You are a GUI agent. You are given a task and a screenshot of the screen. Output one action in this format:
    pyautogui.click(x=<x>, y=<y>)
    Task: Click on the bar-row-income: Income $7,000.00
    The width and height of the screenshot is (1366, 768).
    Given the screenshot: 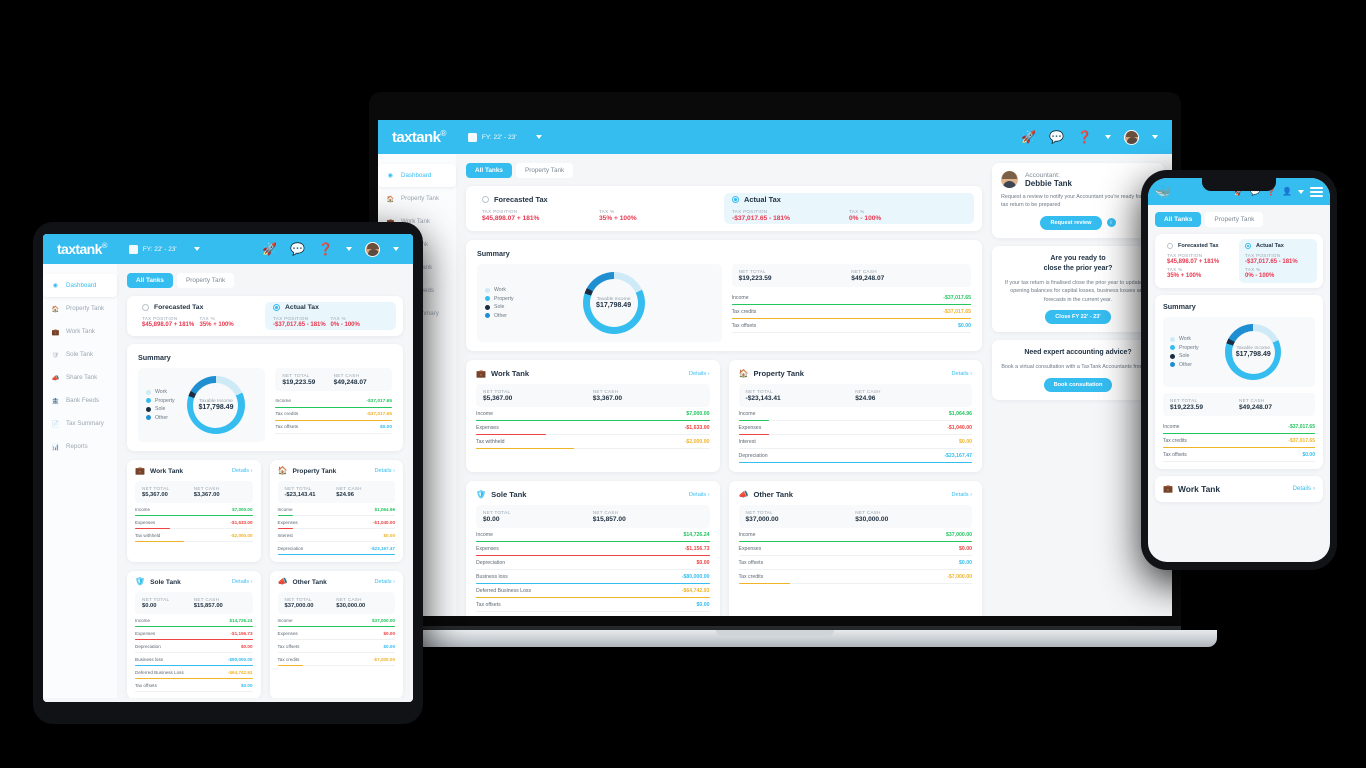 What is the action you would take?
    pyautogui.click(x=593, y=414)
    